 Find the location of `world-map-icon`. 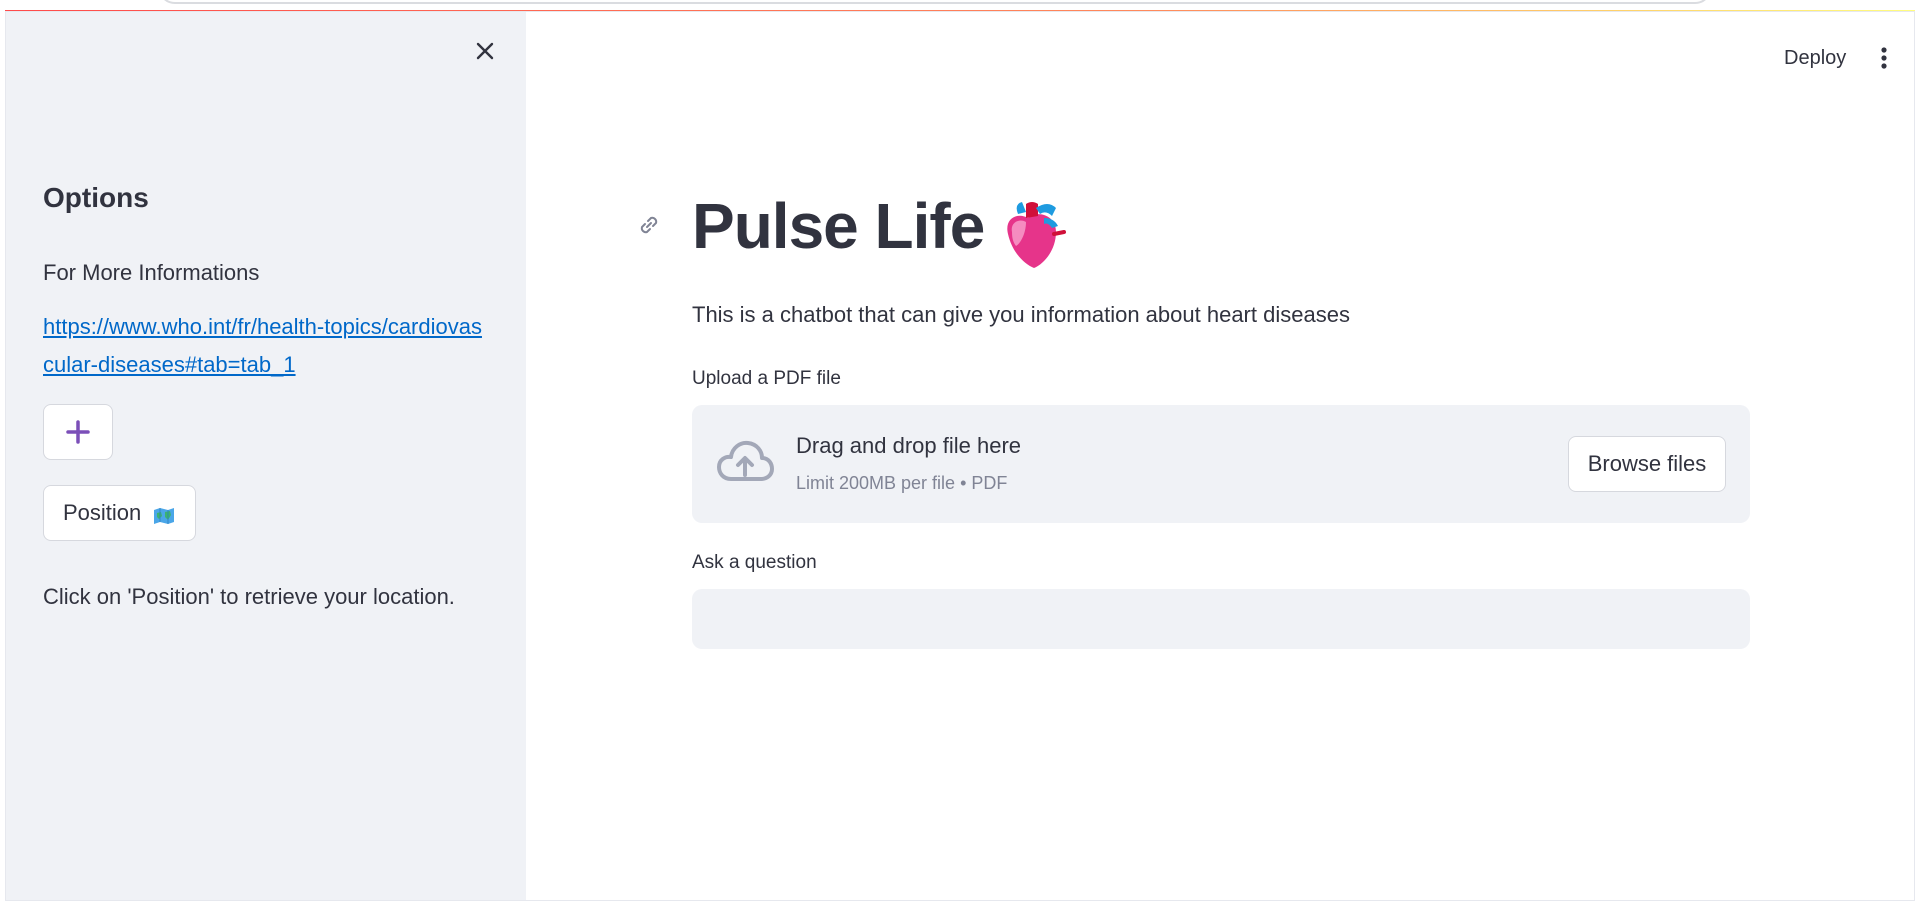

world-map-icon is located at coordinates (164, 514).